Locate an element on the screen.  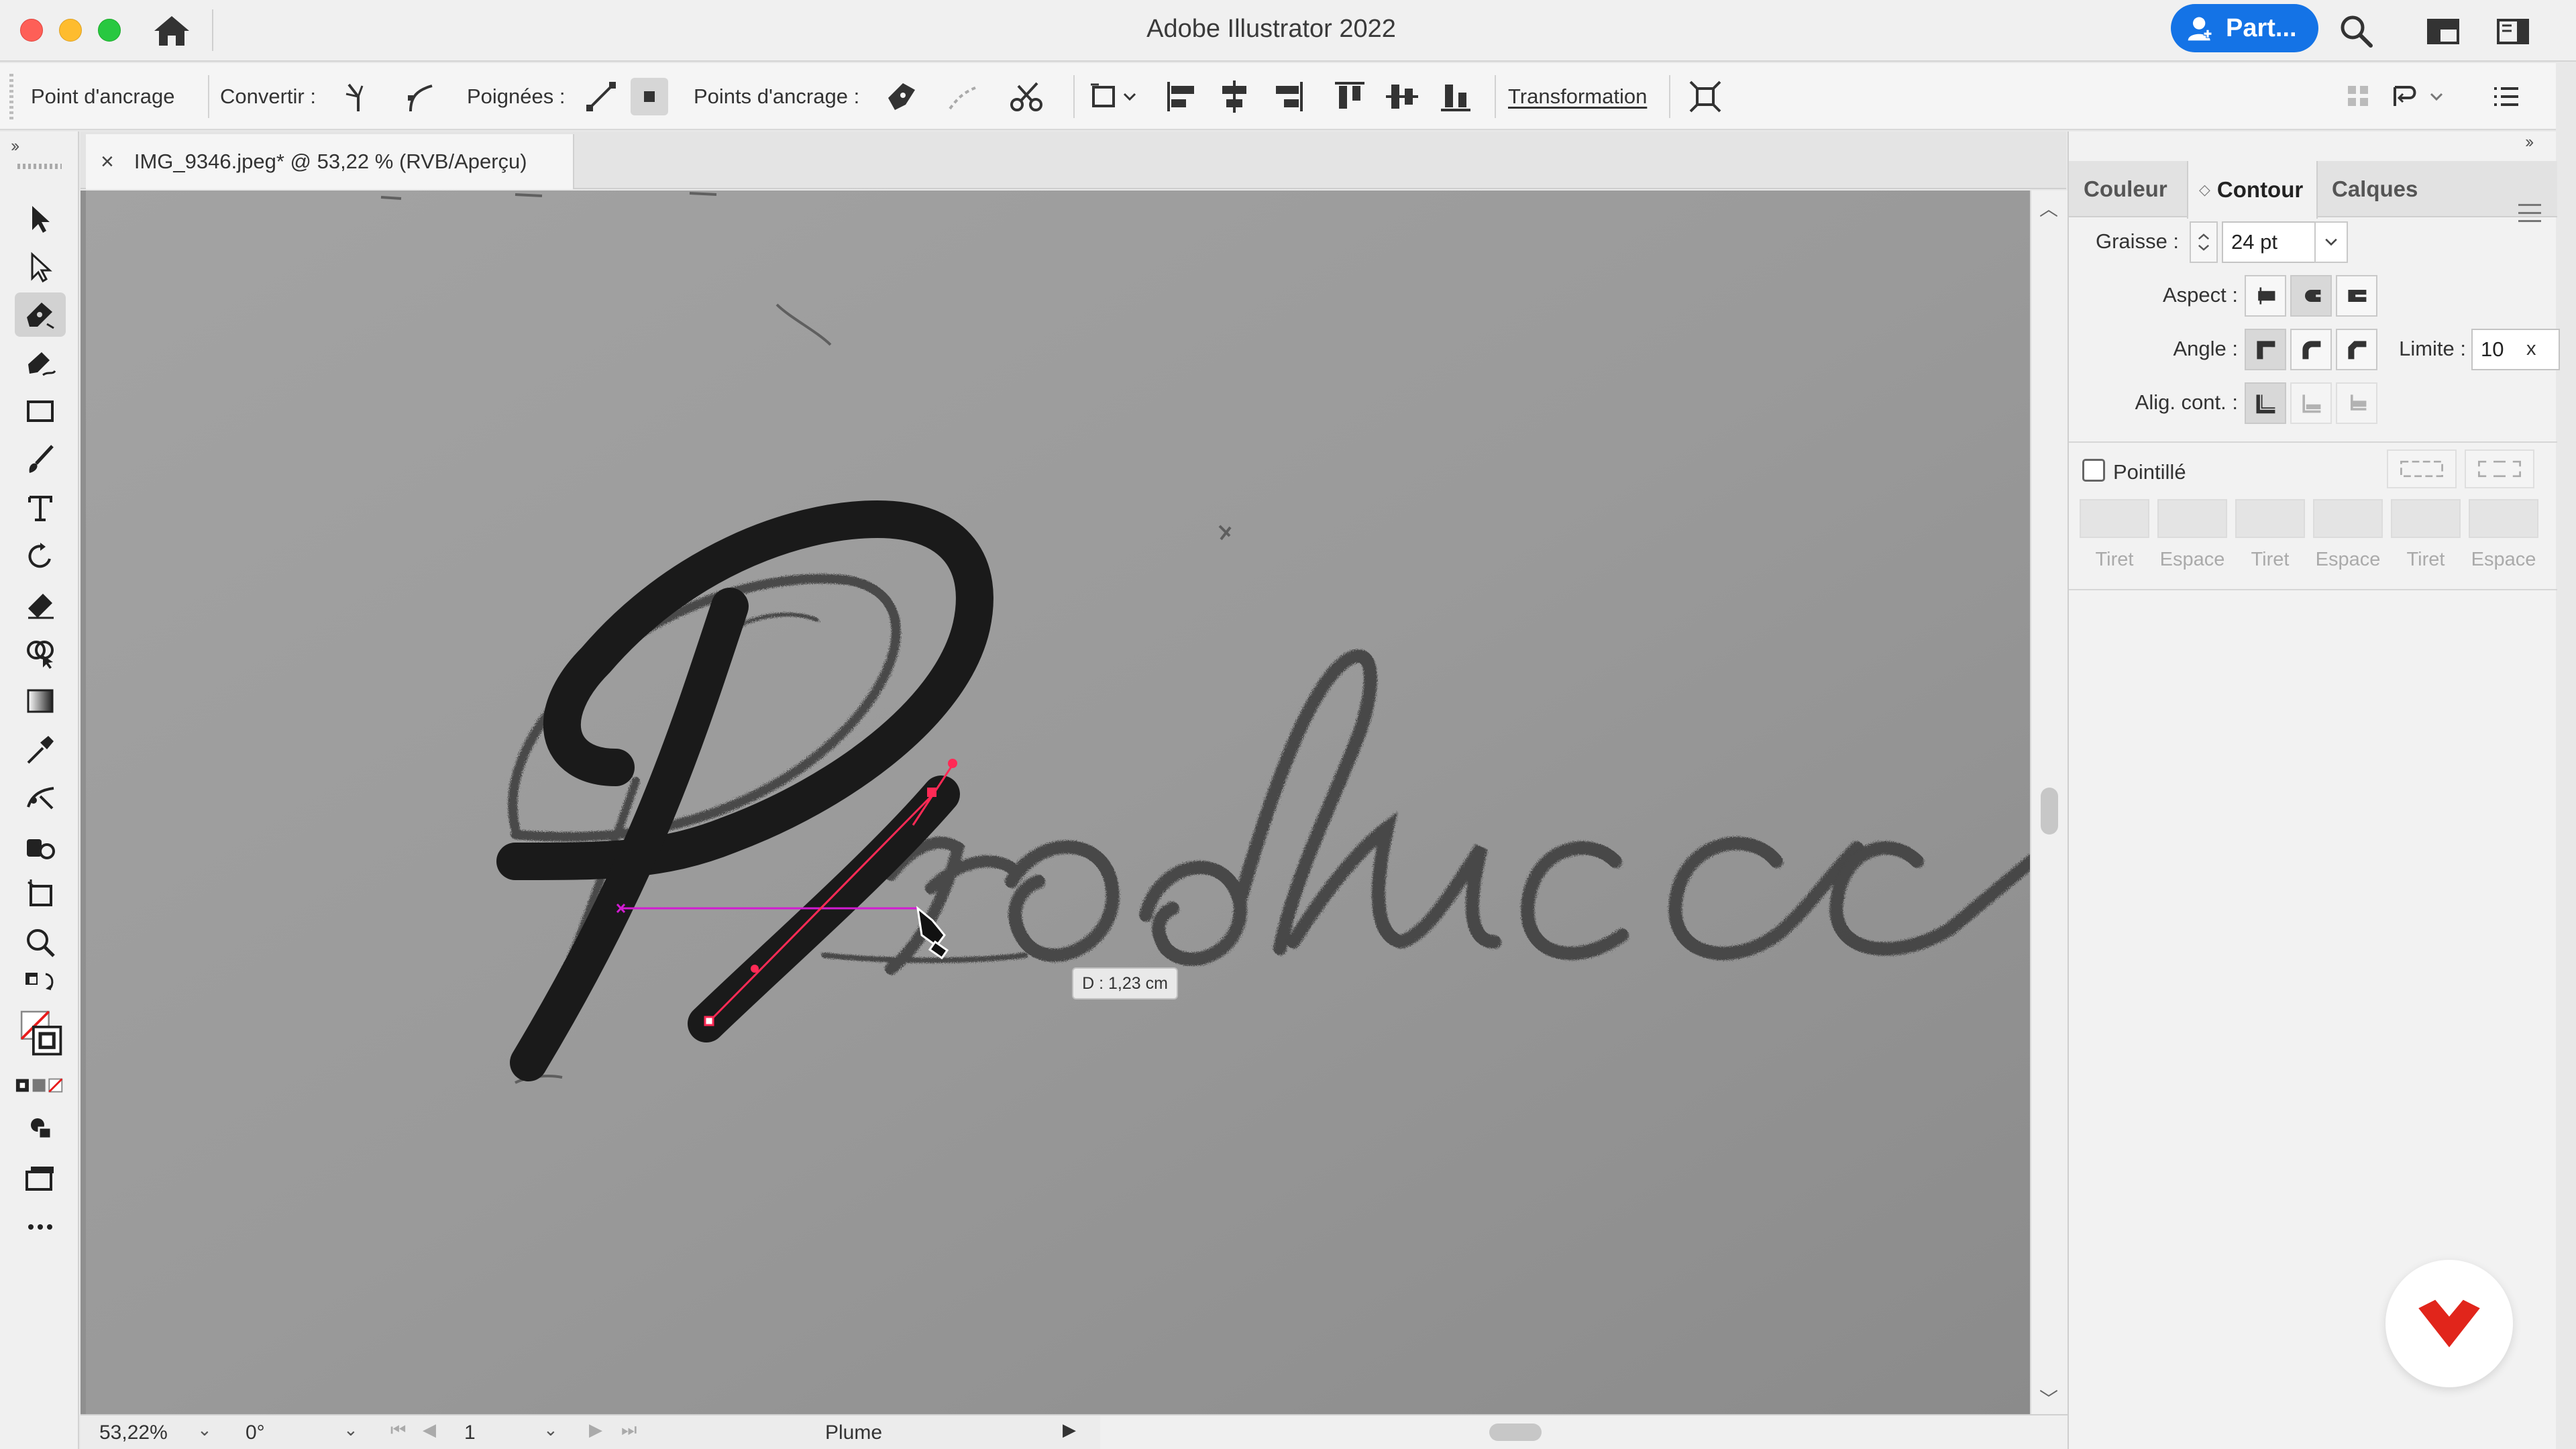
rectangle-tool-icon is located at coordinates (40, 411).